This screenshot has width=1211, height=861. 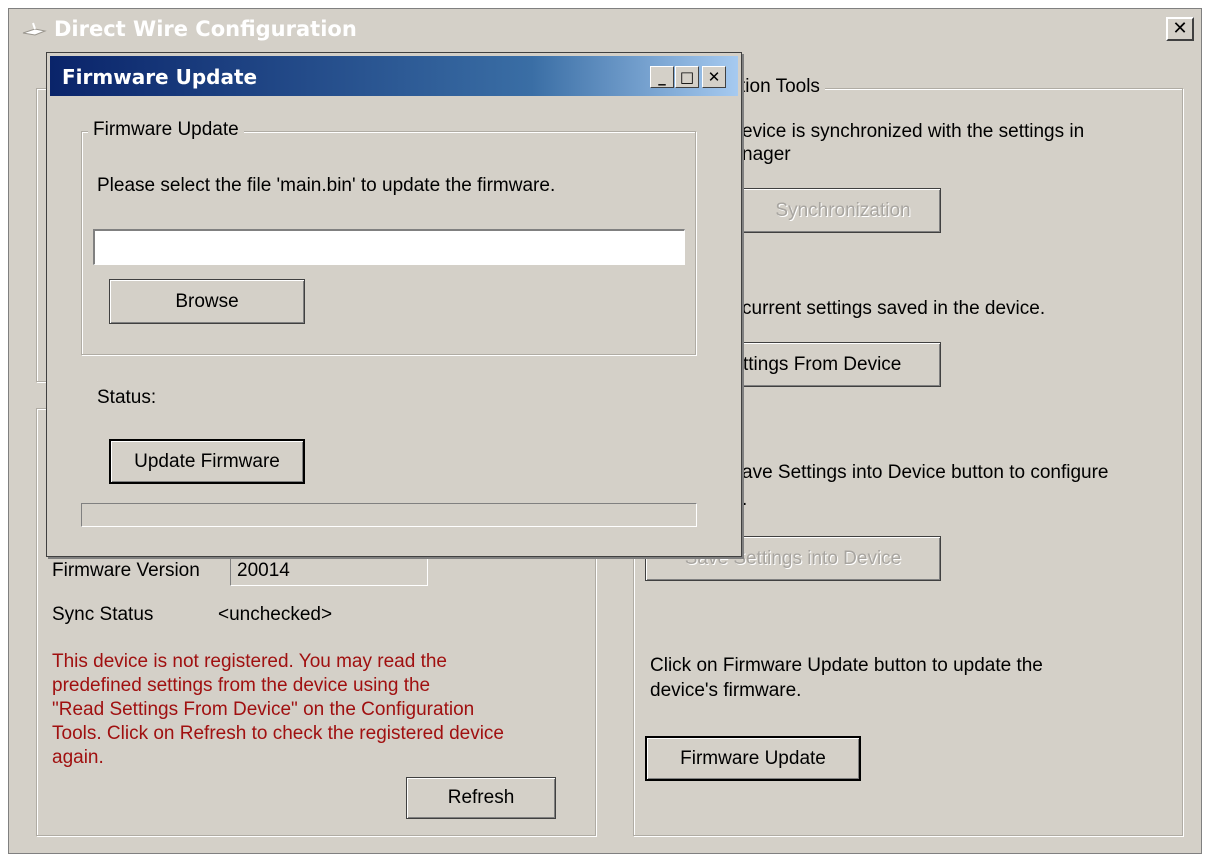 I want to click on firmware-update-button: Firmware Update, so click(x=753, y=758).